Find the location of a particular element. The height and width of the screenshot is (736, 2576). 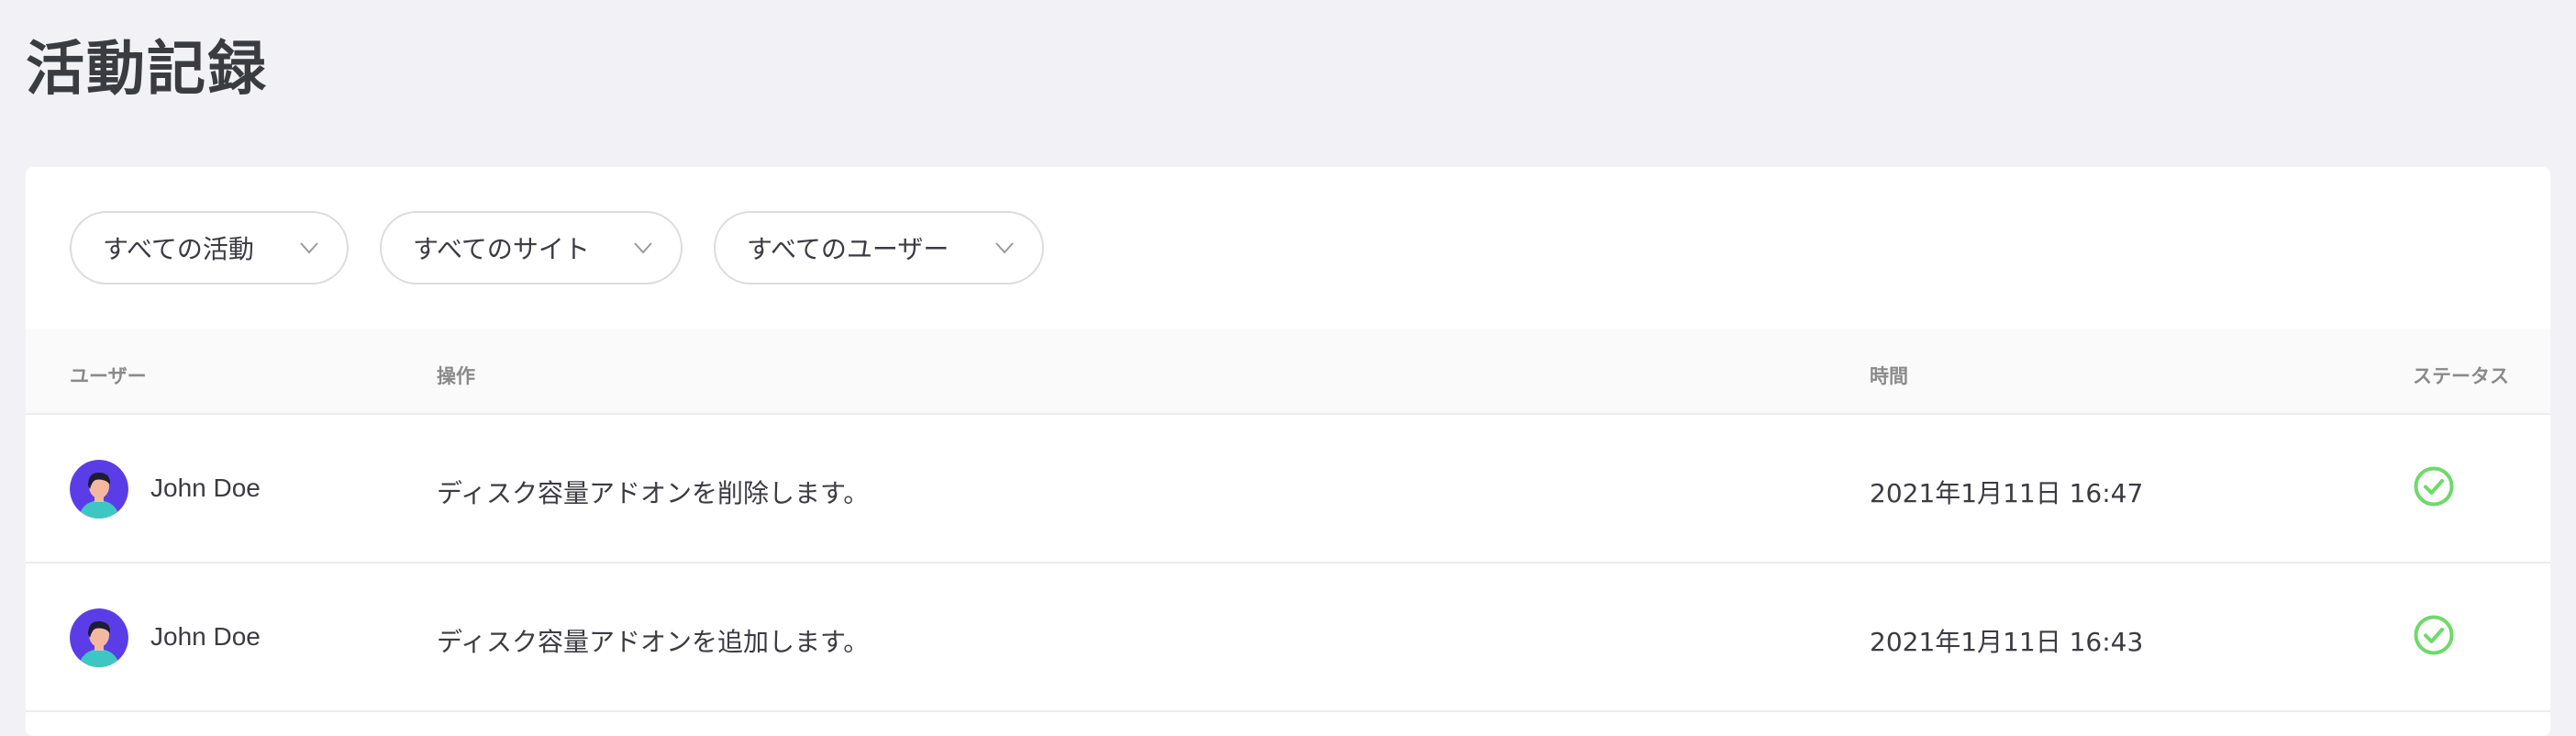

site-filter-dropdown: すべてのサイト is located at coordinates (531, 247).